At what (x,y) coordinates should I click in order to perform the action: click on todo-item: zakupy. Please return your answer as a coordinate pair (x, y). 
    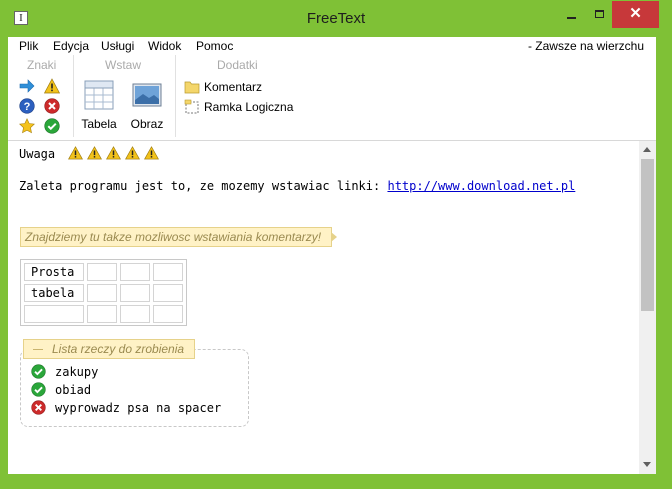
    Looking at the image, I should click on (64, 373).